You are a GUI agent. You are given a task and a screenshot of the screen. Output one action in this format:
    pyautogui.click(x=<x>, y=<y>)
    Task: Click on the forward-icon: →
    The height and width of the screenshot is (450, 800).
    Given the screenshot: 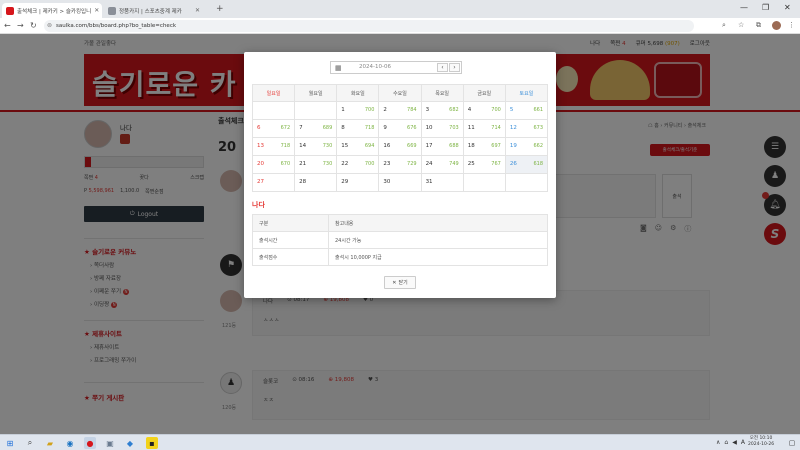 What is the action you would take?
    pyautogui.click(x=20, y=25)
    